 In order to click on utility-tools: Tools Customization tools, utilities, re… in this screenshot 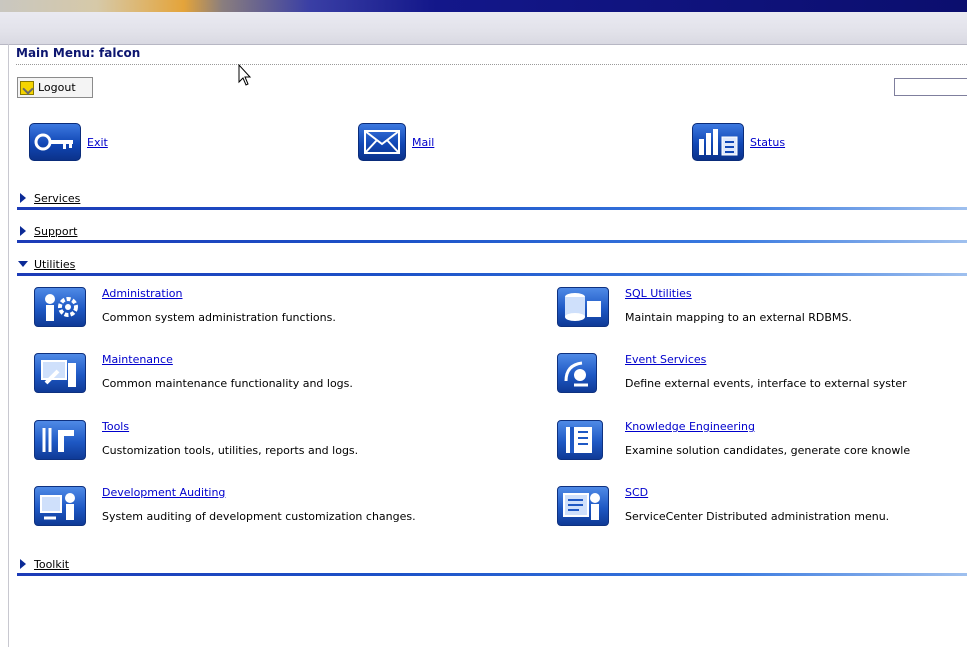, I will do `click(254, 442)`.